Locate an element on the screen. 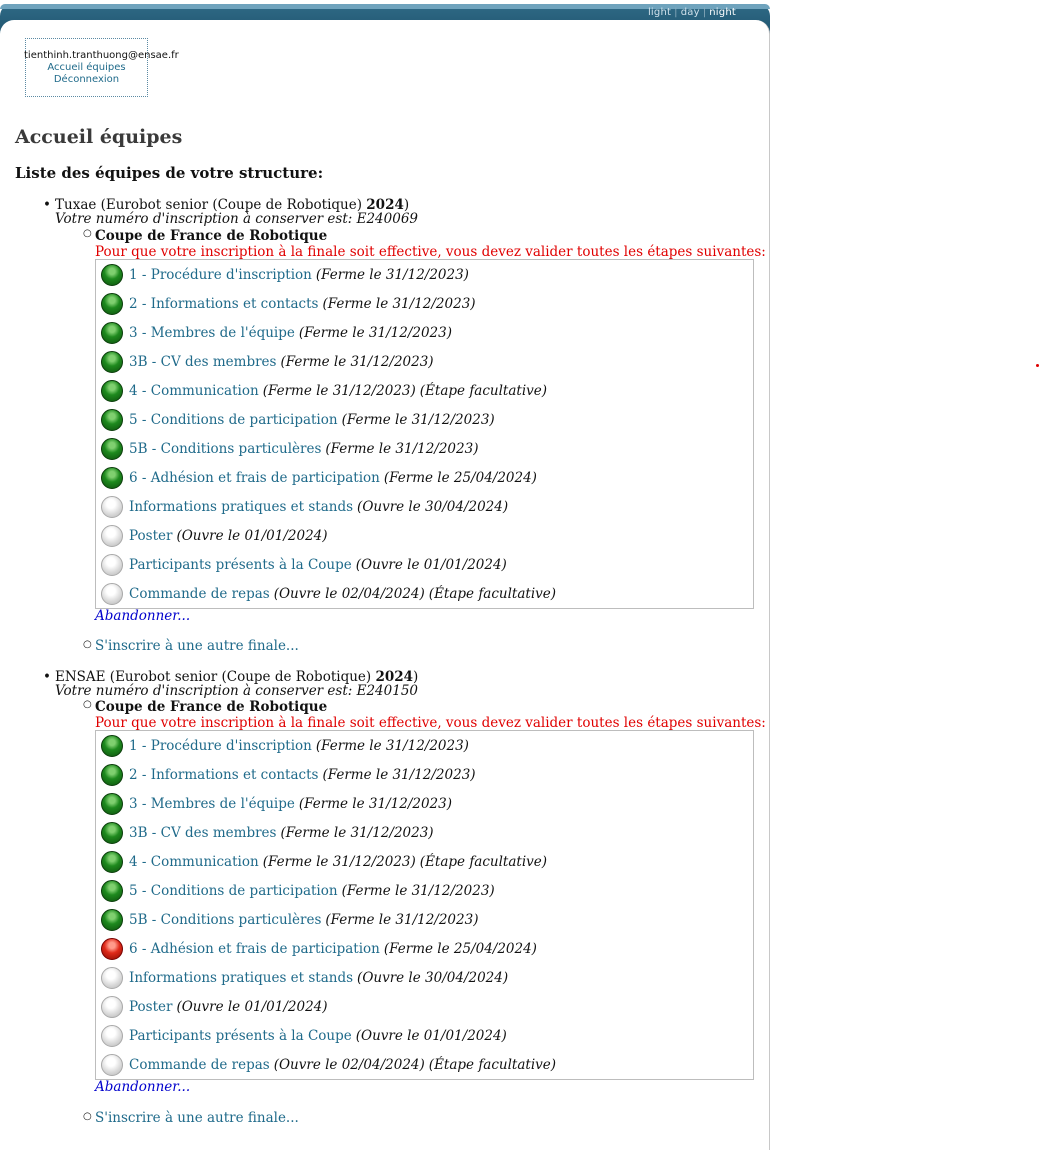 Image resolution: width=1041 pixels, height=1150 pixels. step-row: 3B - CV des membres (Ferme le 31/12/2023) is located at coordinates (424, 832).